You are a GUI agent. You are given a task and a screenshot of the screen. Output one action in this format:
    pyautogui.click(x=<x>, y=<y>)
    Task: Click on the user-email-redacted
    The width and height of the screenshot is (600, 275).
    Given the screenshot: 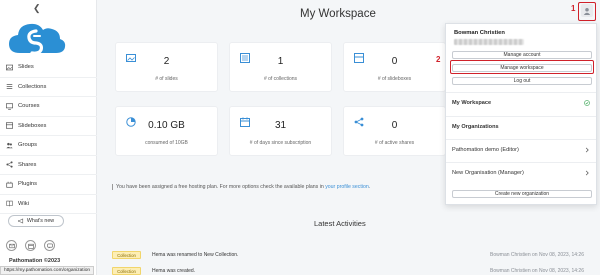 What is the action you would take?
    pyautogui.click(x=489, y=42)
    